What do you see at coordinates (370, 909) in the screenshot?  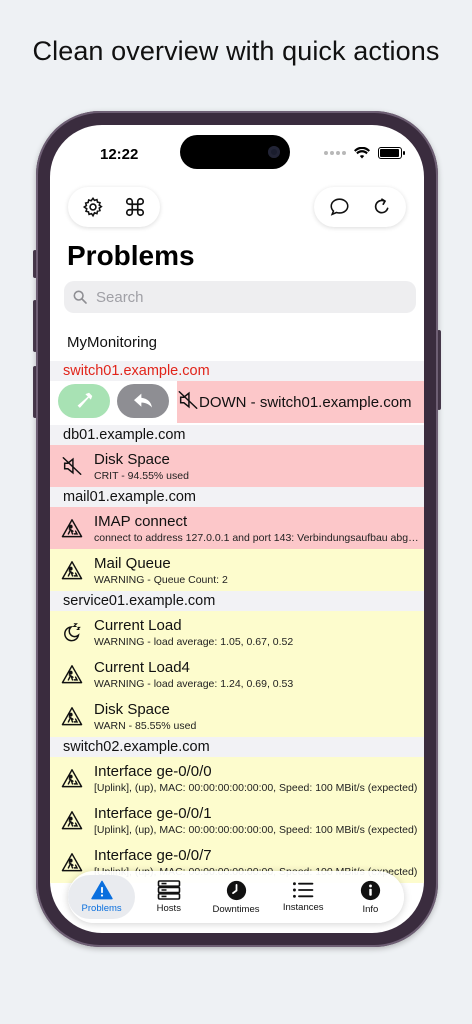 I see `tab-label: Info` at bounding box center [370, 909].